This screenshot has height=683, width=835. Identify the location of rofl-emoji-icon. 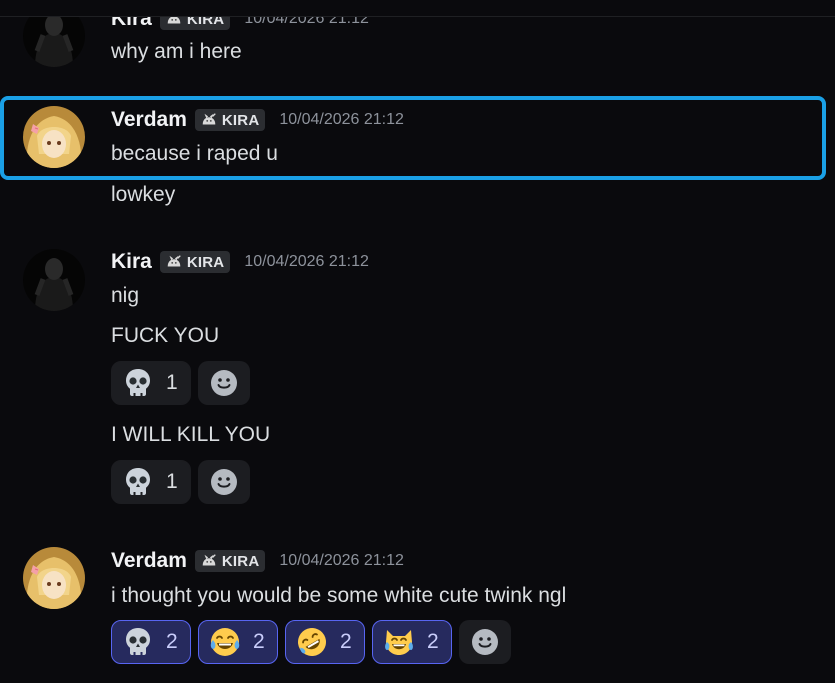
(312, 642).